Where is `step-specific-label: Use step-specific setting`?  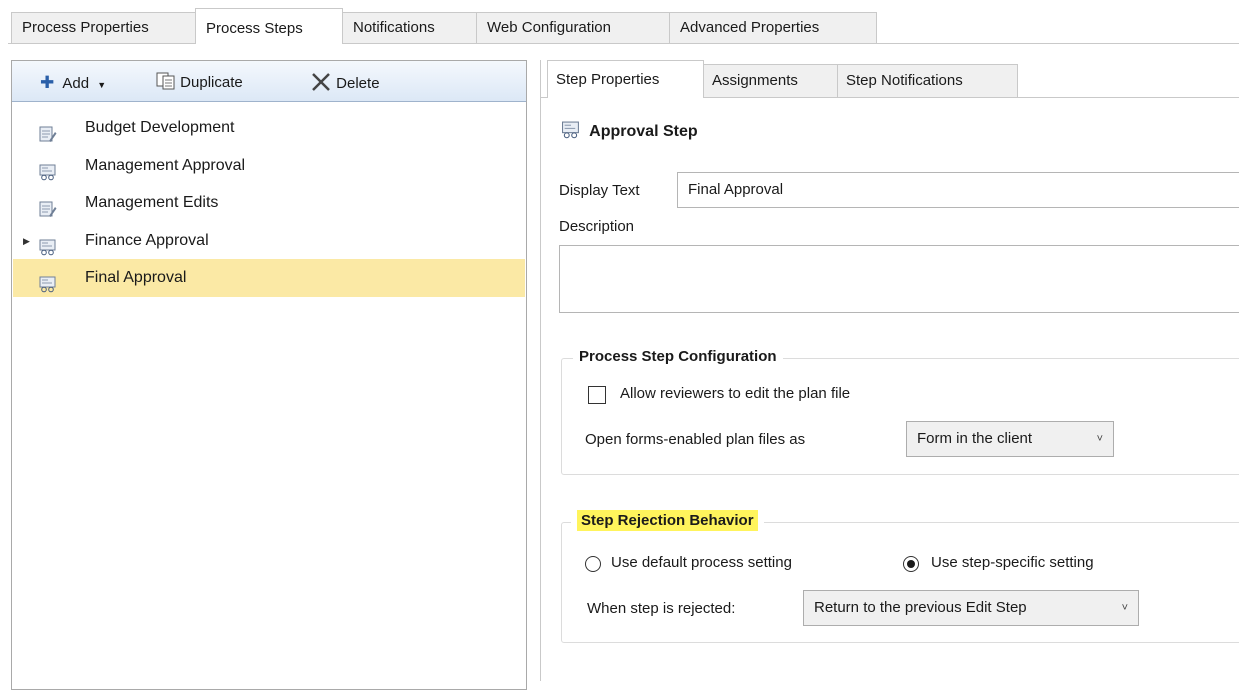 step-specific-label: Use step-specific setting is located at coordinates (1012, 562).